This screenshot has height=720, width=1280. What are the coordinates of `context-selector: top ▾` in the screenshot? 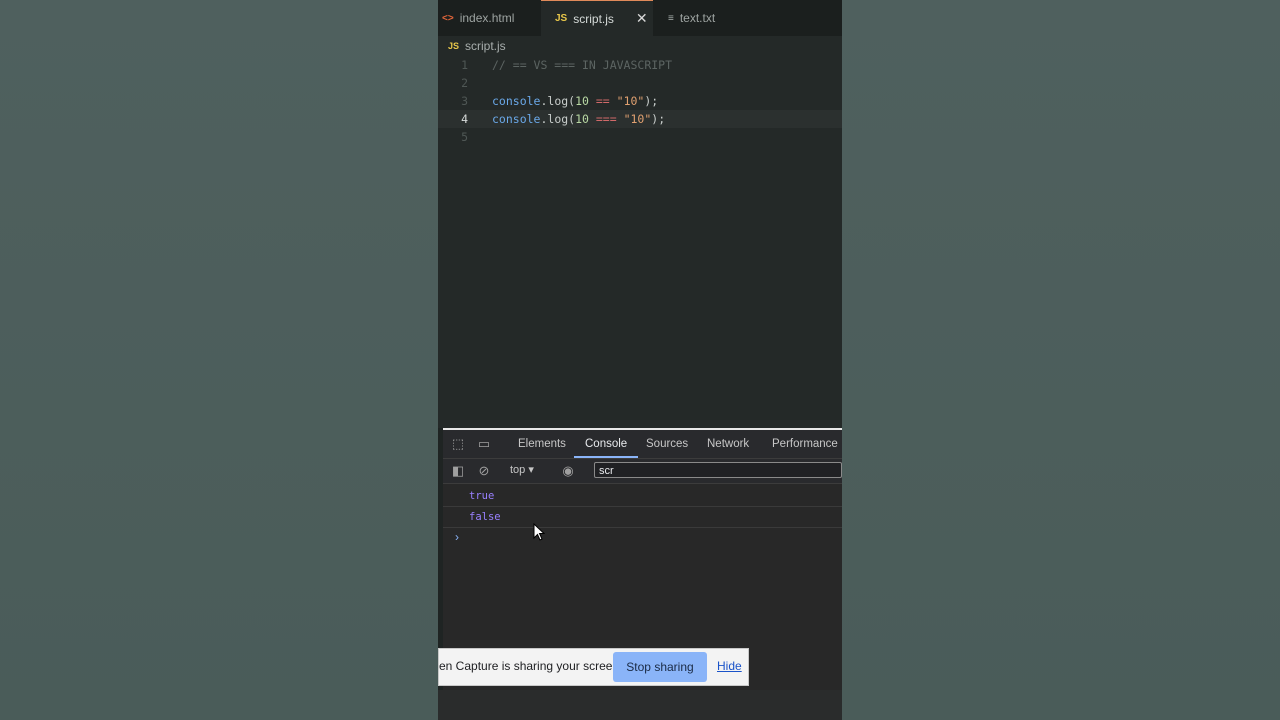 It's located at (522, 469).